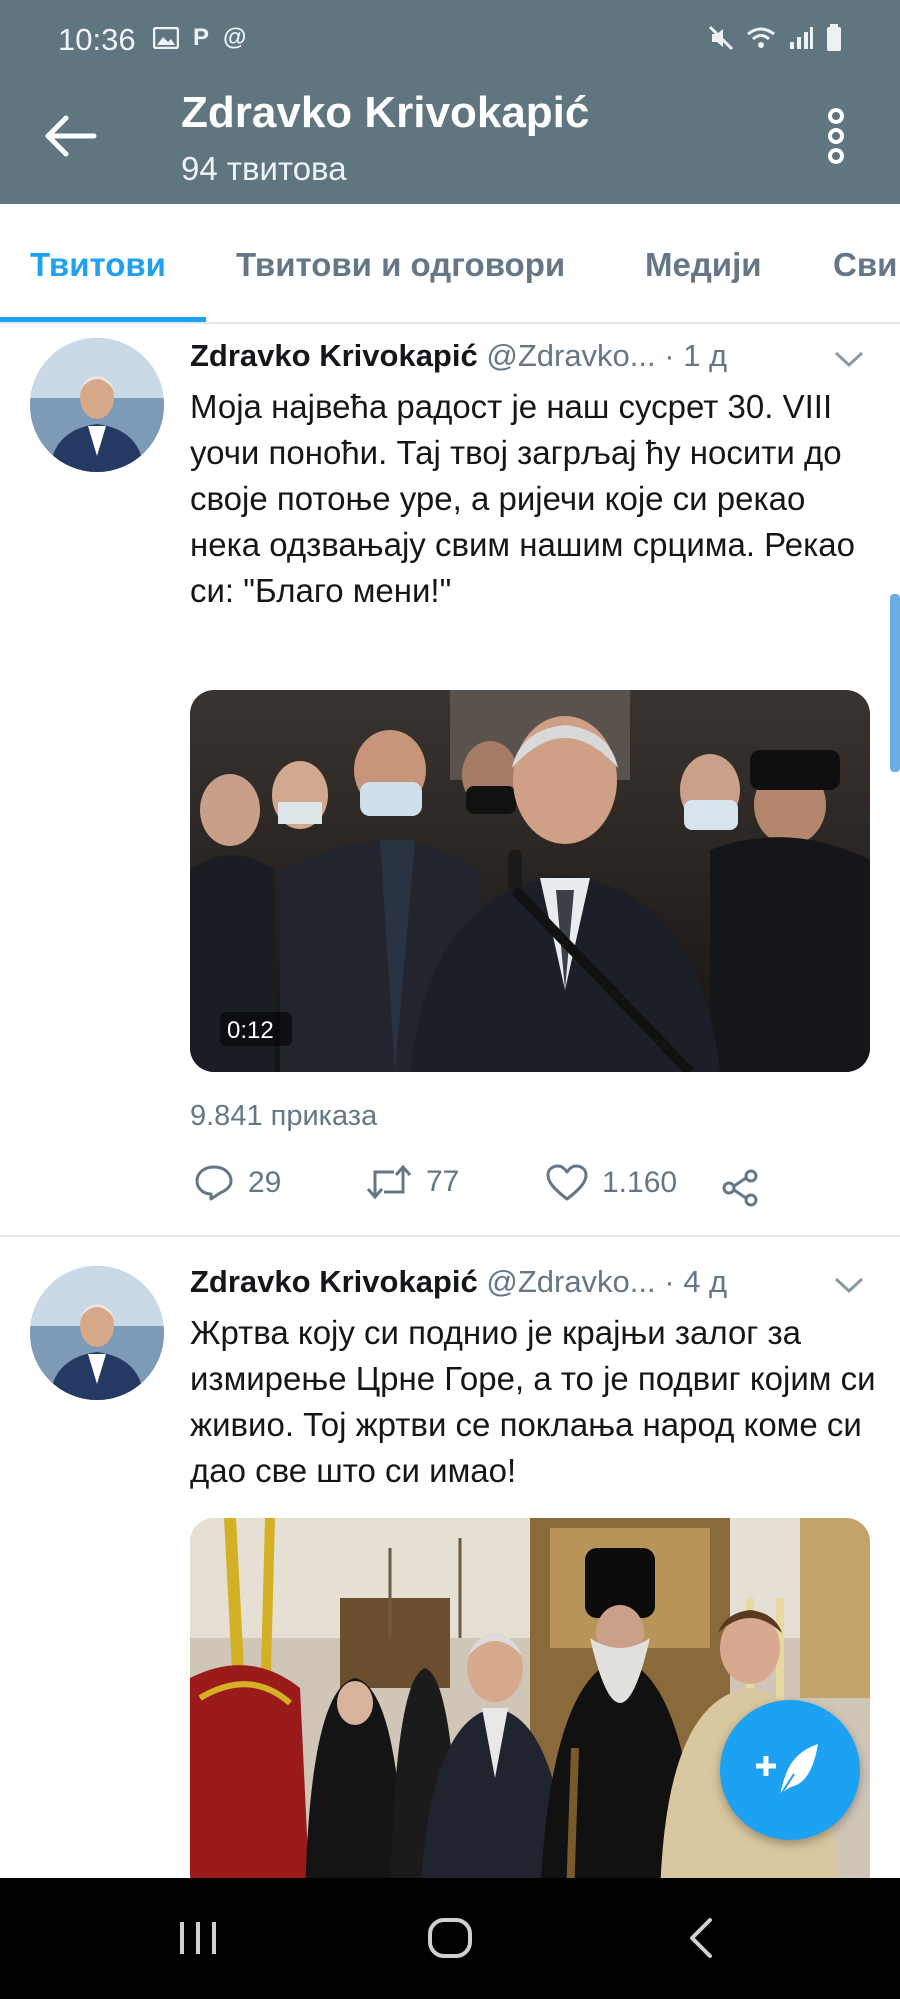  Describe the element at coordinates (265, 1182) in the screenshot. I see `reply-count: 29` at that location.